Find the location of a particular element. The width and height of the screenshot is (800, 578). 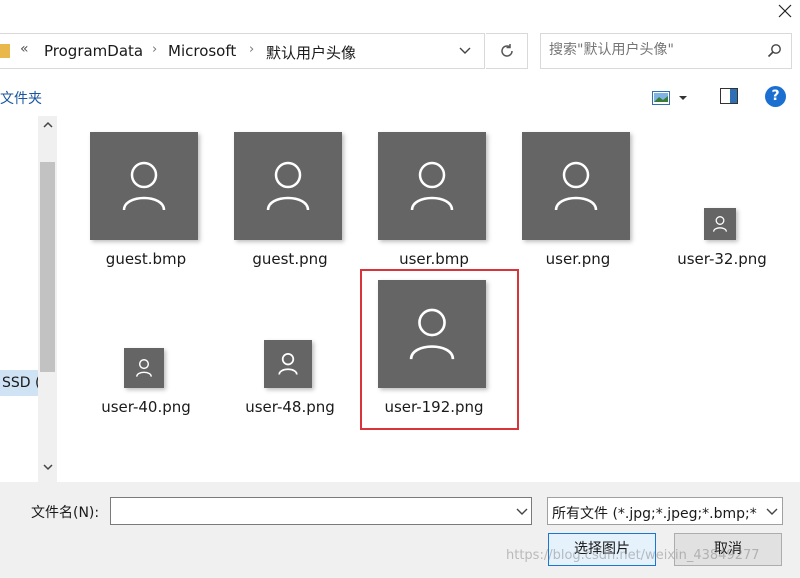

search-box is located at coordinates (666, 51).